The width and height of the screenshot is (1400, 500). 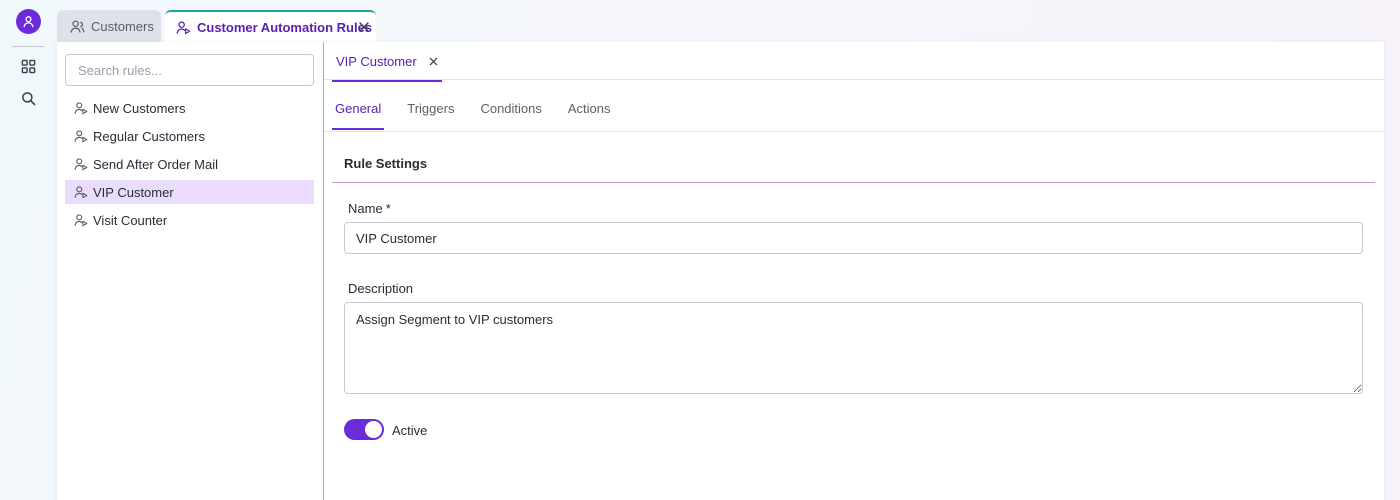 I want to click on tab-actions: Actions, so click(x=589, y=110).